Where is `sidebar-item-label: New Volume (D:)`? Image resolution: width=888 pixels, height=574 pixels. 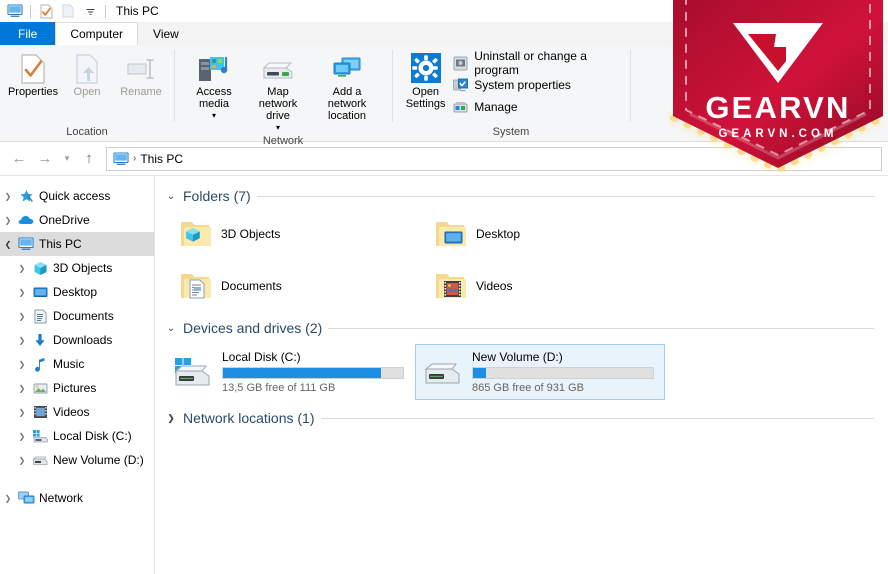 sidebar-item-label: New Volume (D:) is located at coordinates (98, 460).